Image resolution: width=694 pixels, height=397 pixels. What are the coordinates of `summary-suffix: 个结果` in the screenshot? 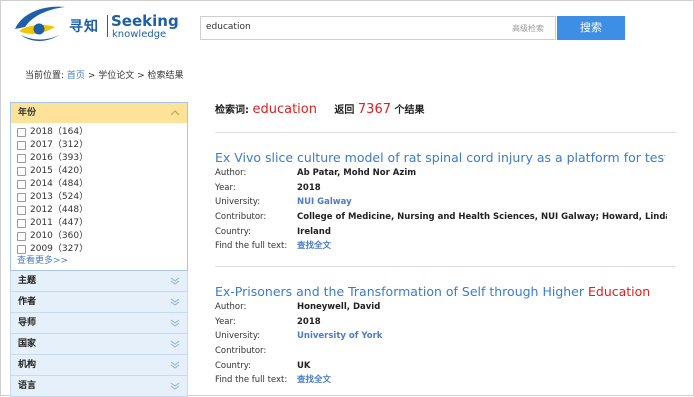 It's located at (409, 110).